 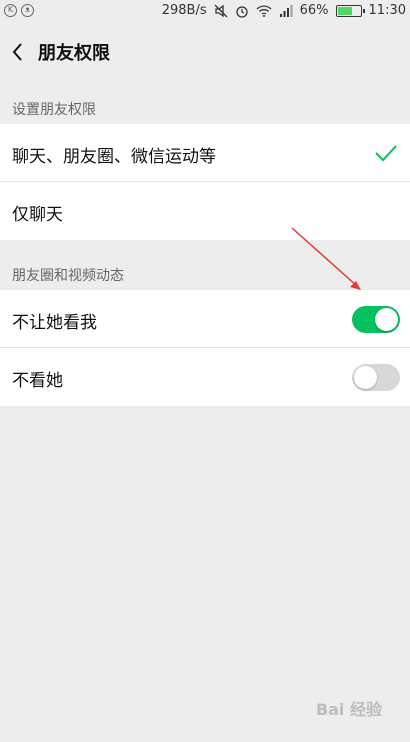 I want to click on chevron-left-icon, so click(x=17, y=52).